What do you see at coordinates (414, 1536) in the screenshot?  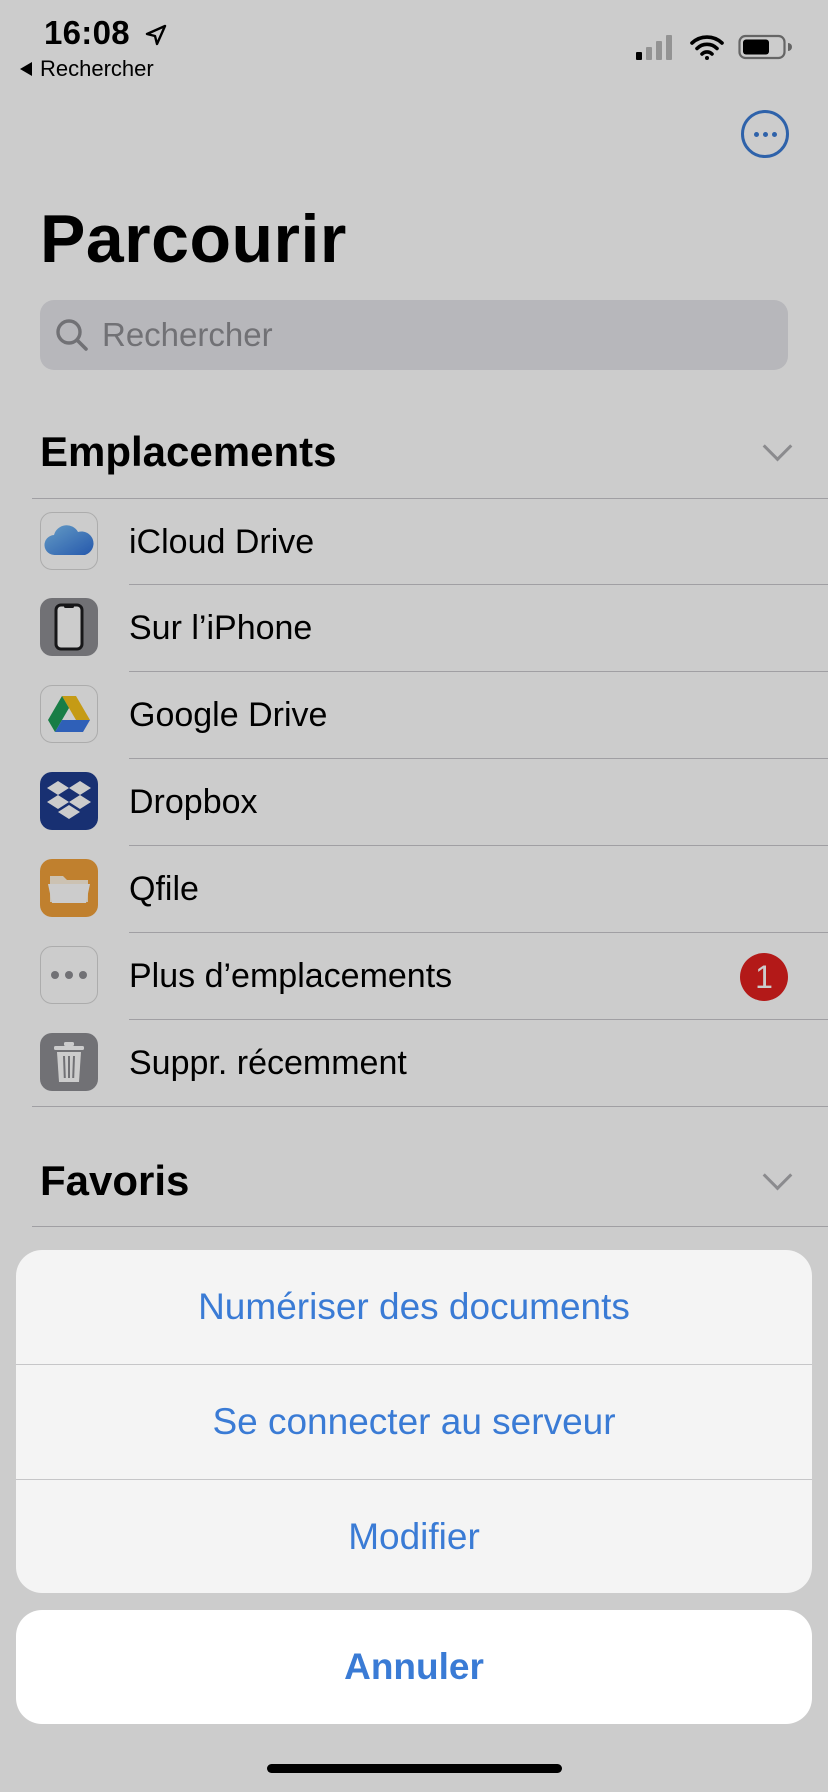 I see `edit-button: Modifier` at bounding box center [414, 1536].